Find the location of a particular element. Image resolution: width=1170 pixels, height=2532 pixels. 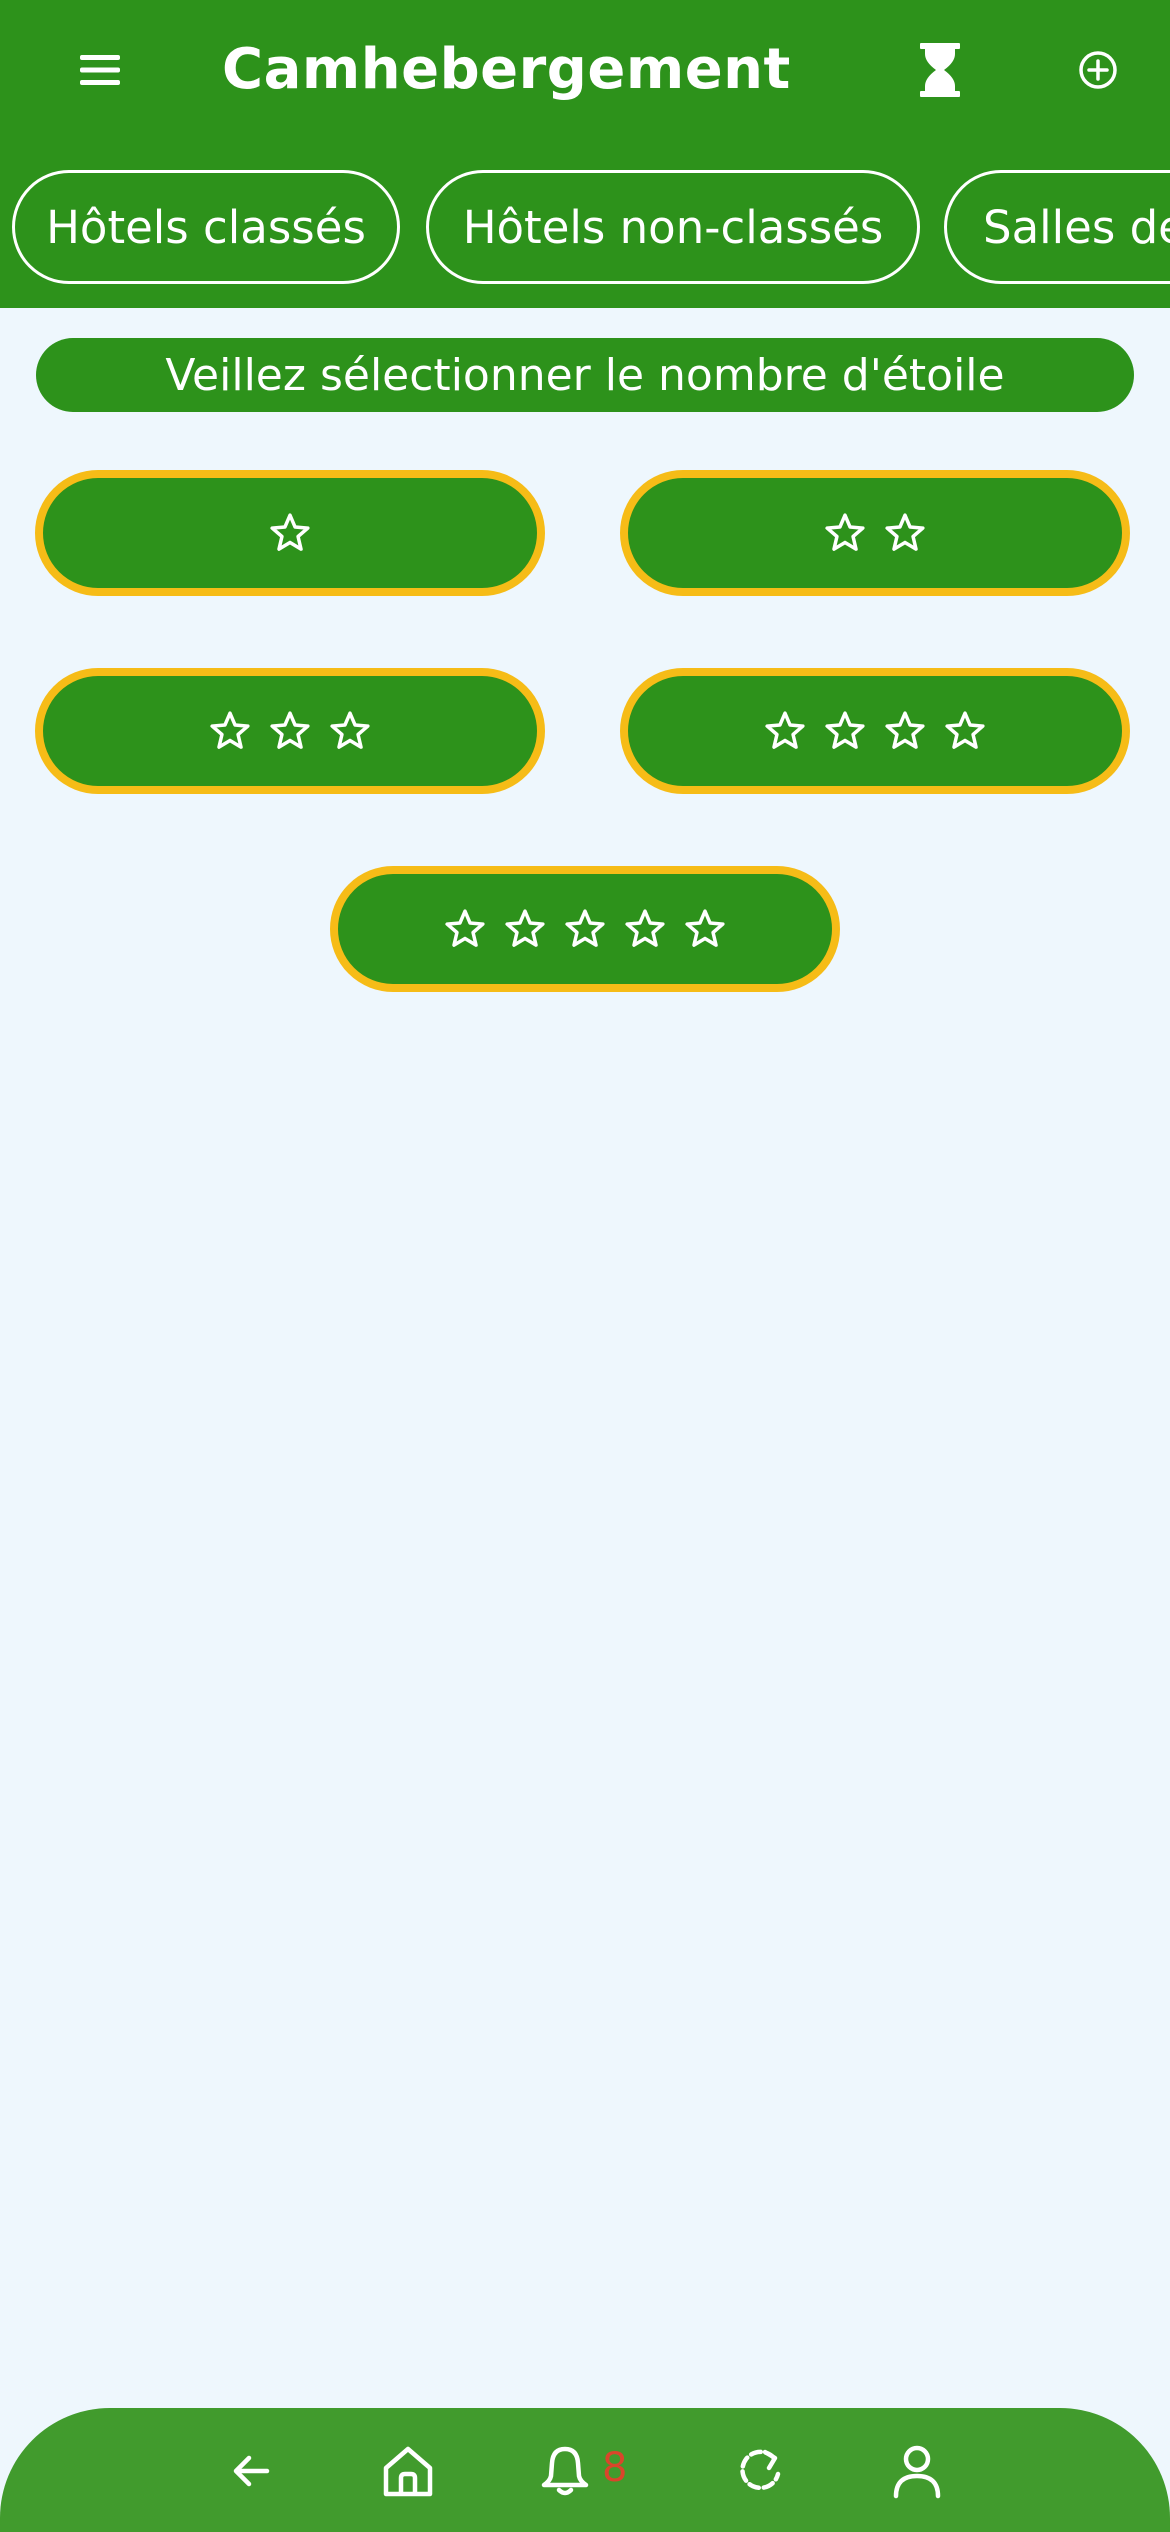

bottom-navigation is located at coordinates (585, 2470).